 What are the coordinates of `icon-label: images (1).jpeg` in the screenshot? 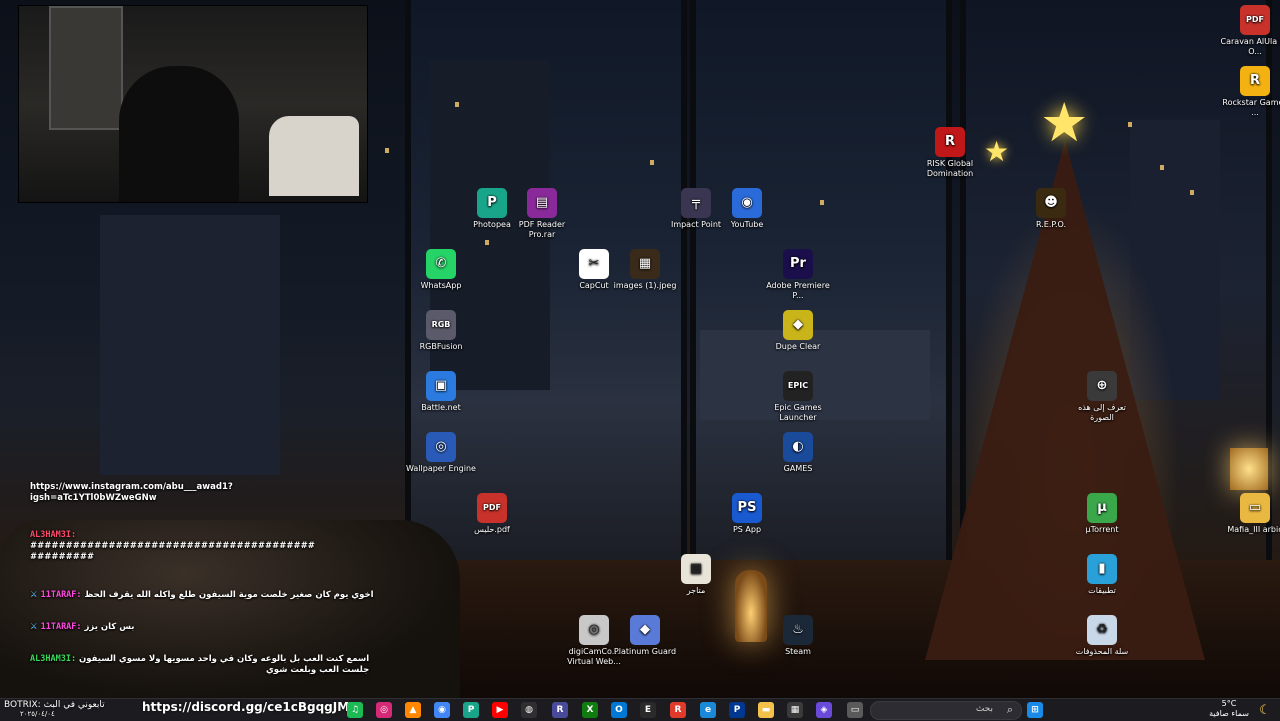 It's located at (645, 285).